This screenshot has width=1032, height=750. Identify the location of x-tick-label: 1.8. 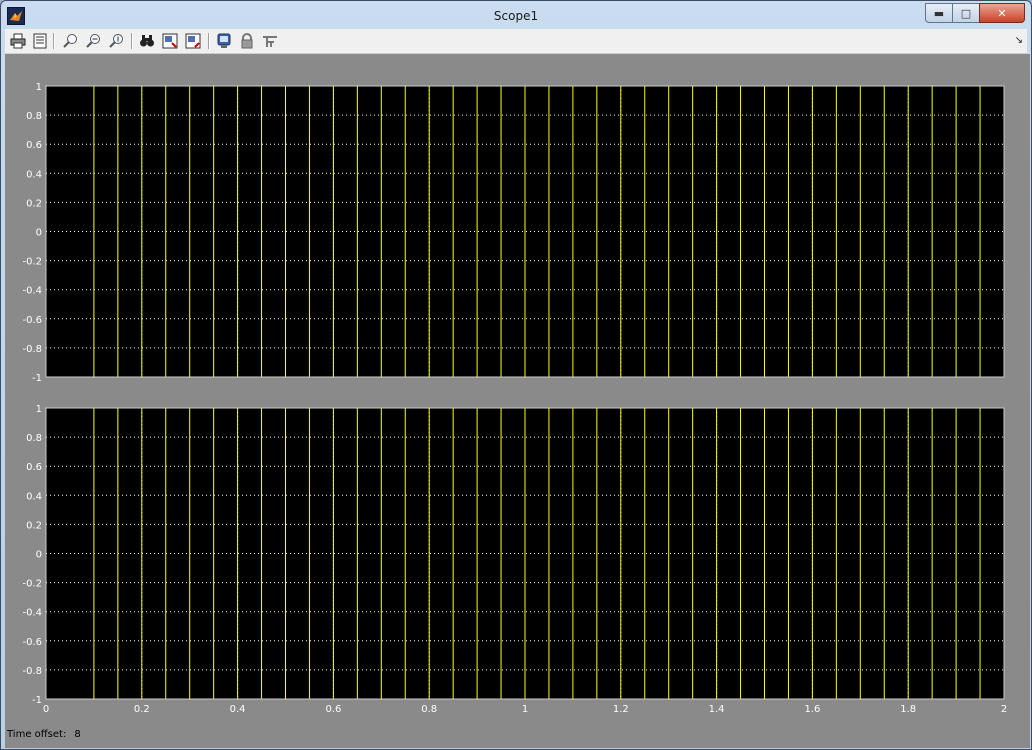
(908, 709).